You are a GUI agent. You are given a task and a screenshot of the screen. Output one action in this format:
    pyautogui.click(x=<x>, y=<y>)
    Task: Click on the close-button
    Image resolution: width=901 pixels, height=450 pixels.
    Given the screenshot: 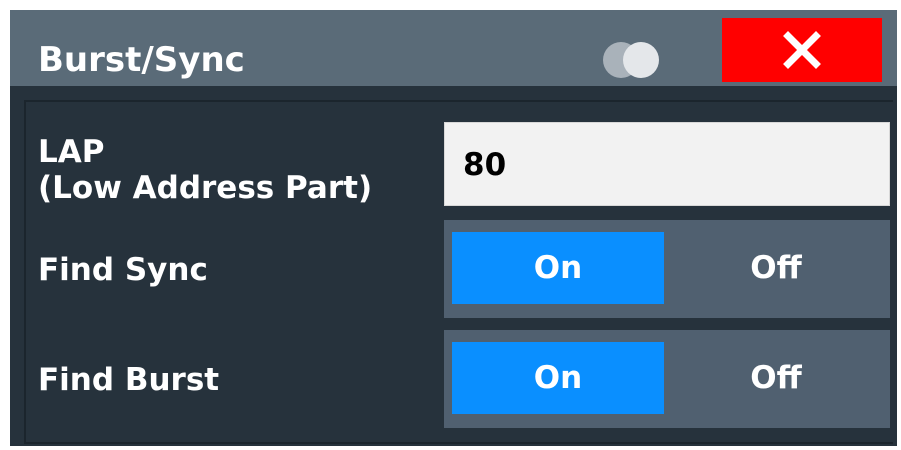 What is the action you would take?
    pyautogui.click(x=802, y=50)
    